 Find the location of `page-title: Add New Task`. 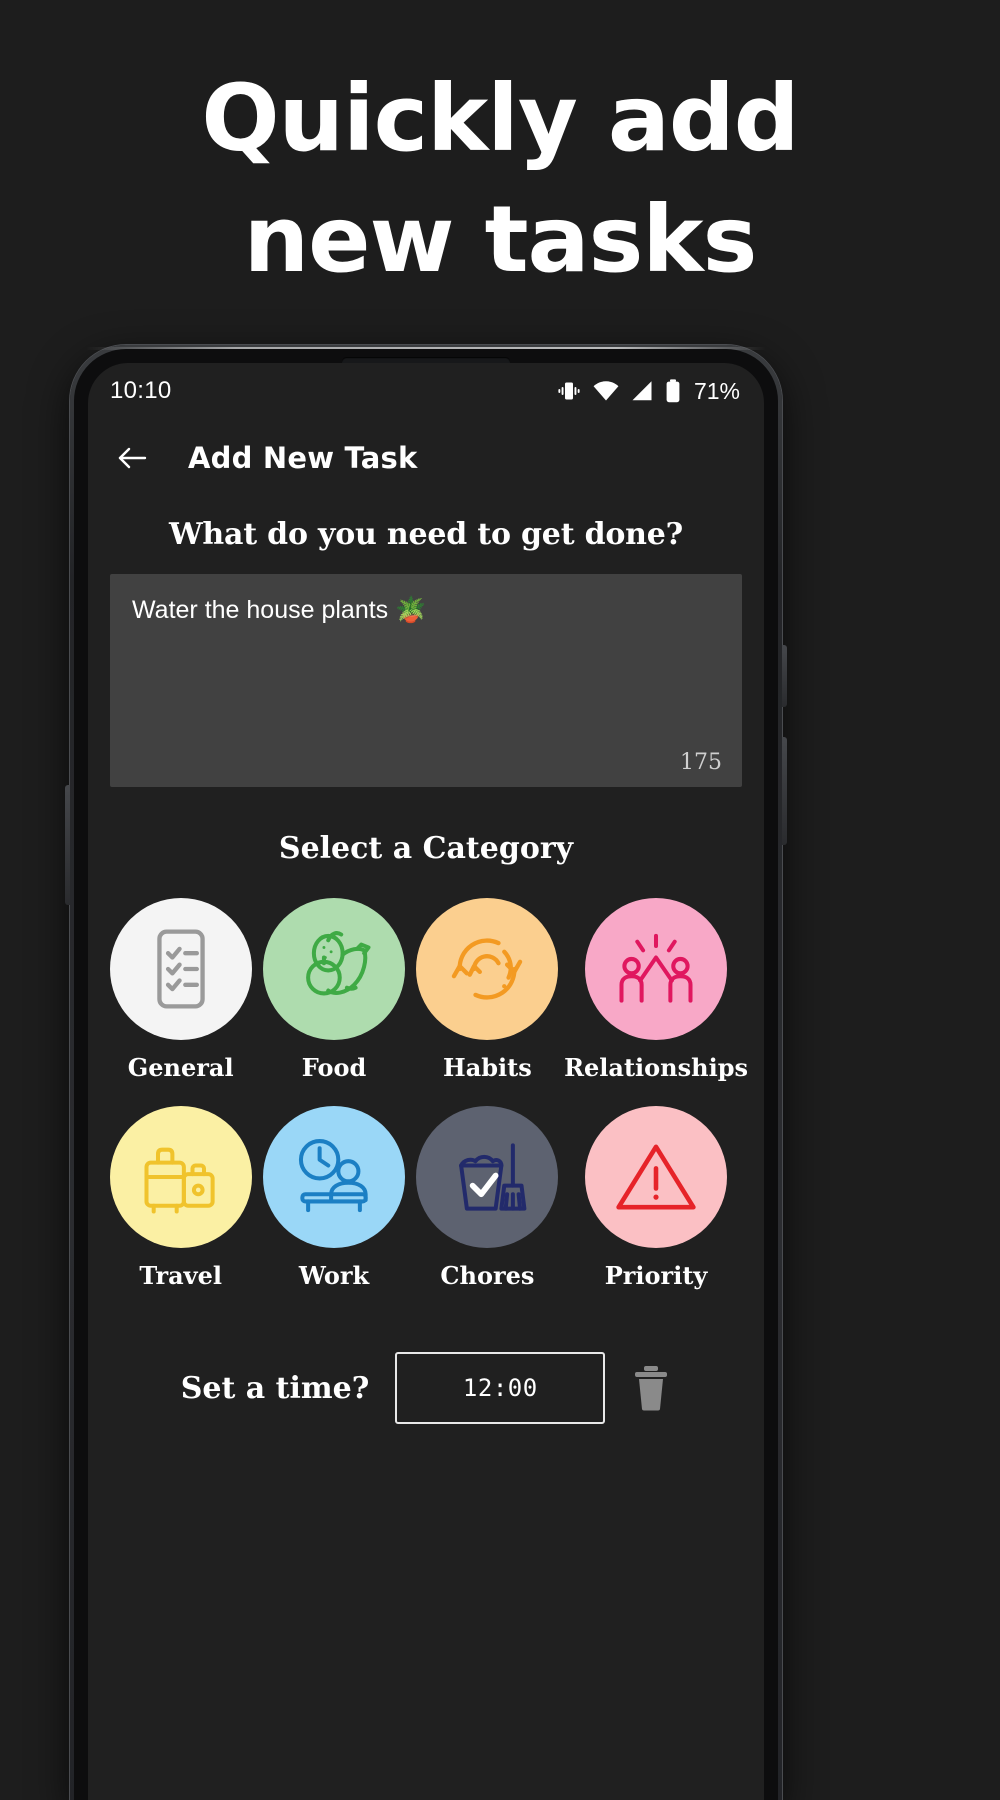

page-title: Add New Task is located at coordinates (303, 458).